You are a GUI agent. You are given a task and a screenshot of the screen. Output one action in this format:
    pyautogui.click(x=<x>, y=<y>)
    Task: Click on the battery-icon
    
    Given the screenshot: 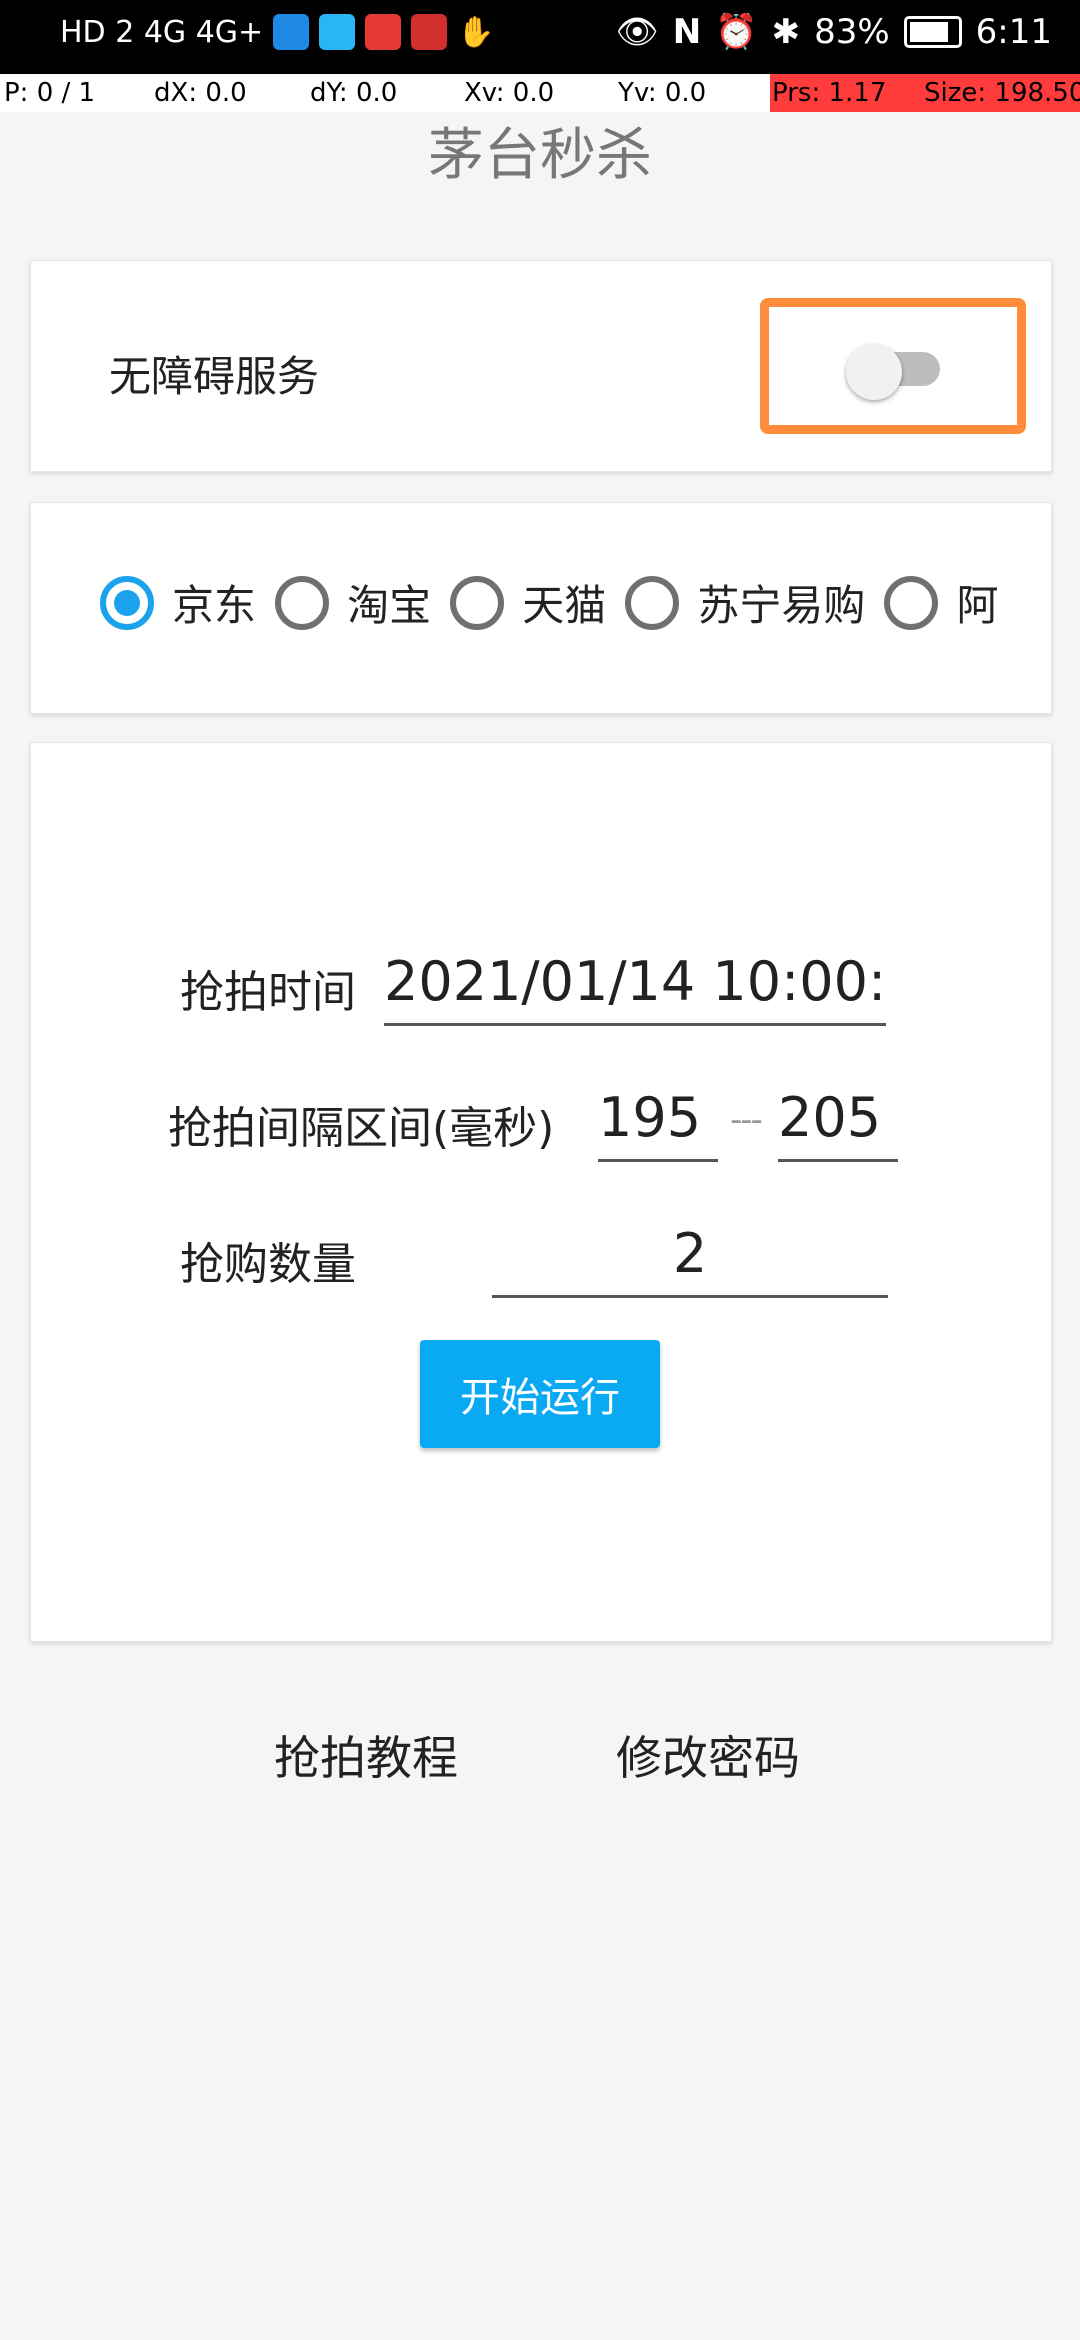 What is the action you would take?
    pyautogui.click(x=932, y=32)
    